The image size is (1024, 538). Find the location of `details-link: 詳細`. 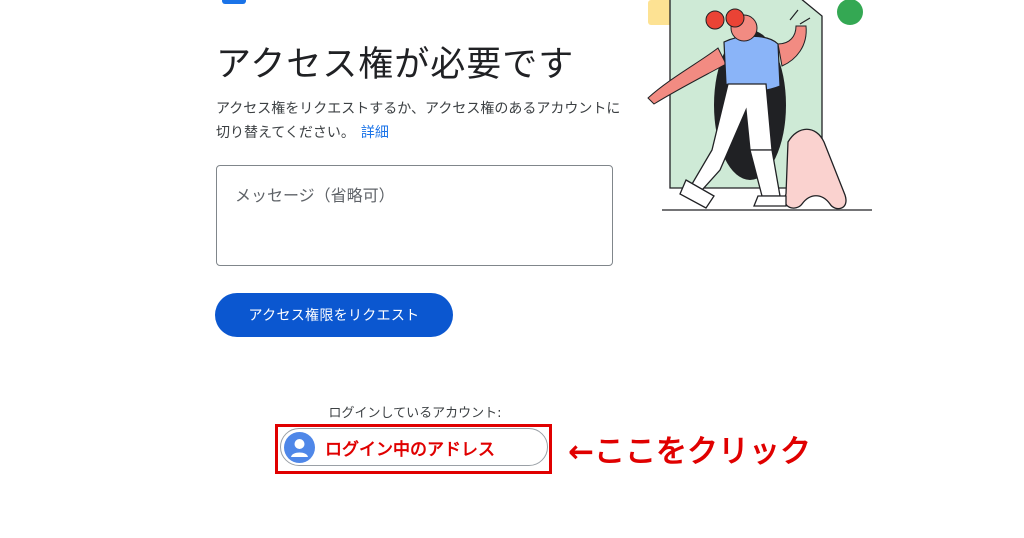

details-link: 詳細 is located at coordinates (375, 133).